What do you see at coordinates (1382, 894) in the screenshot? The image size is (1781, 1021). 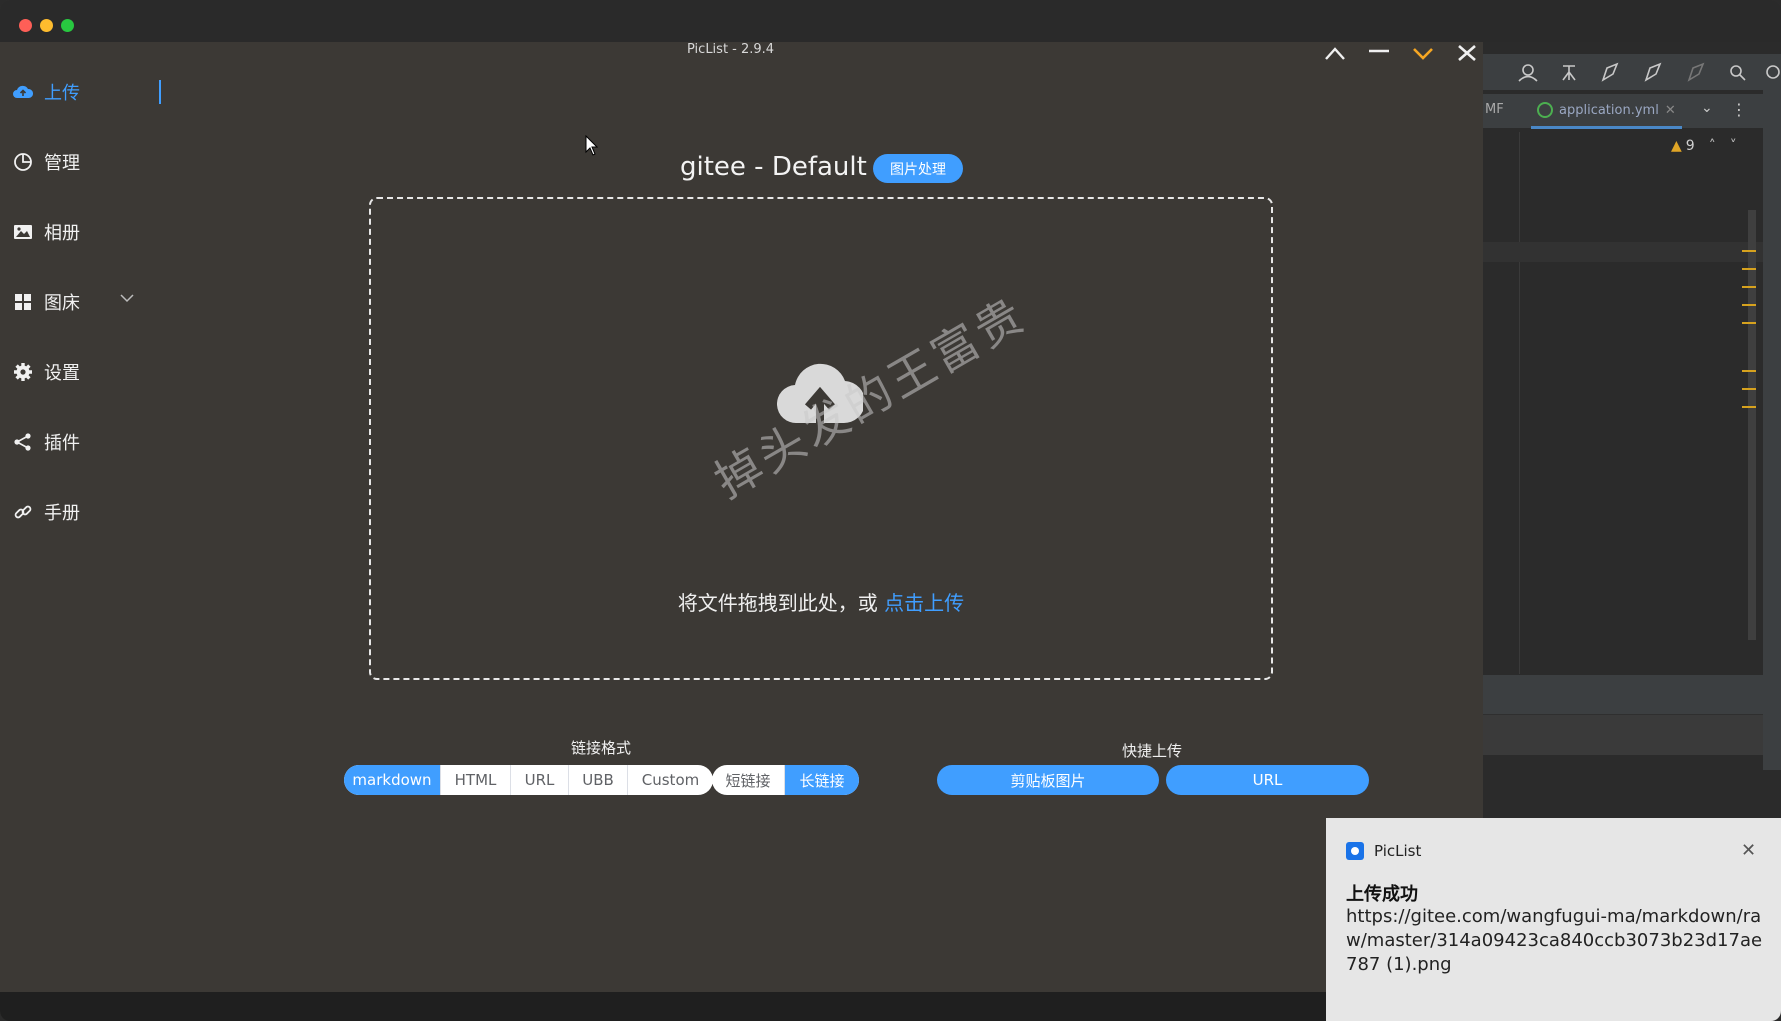 I see `toast-title: 上传成功` at bounding box center [1382, 894].